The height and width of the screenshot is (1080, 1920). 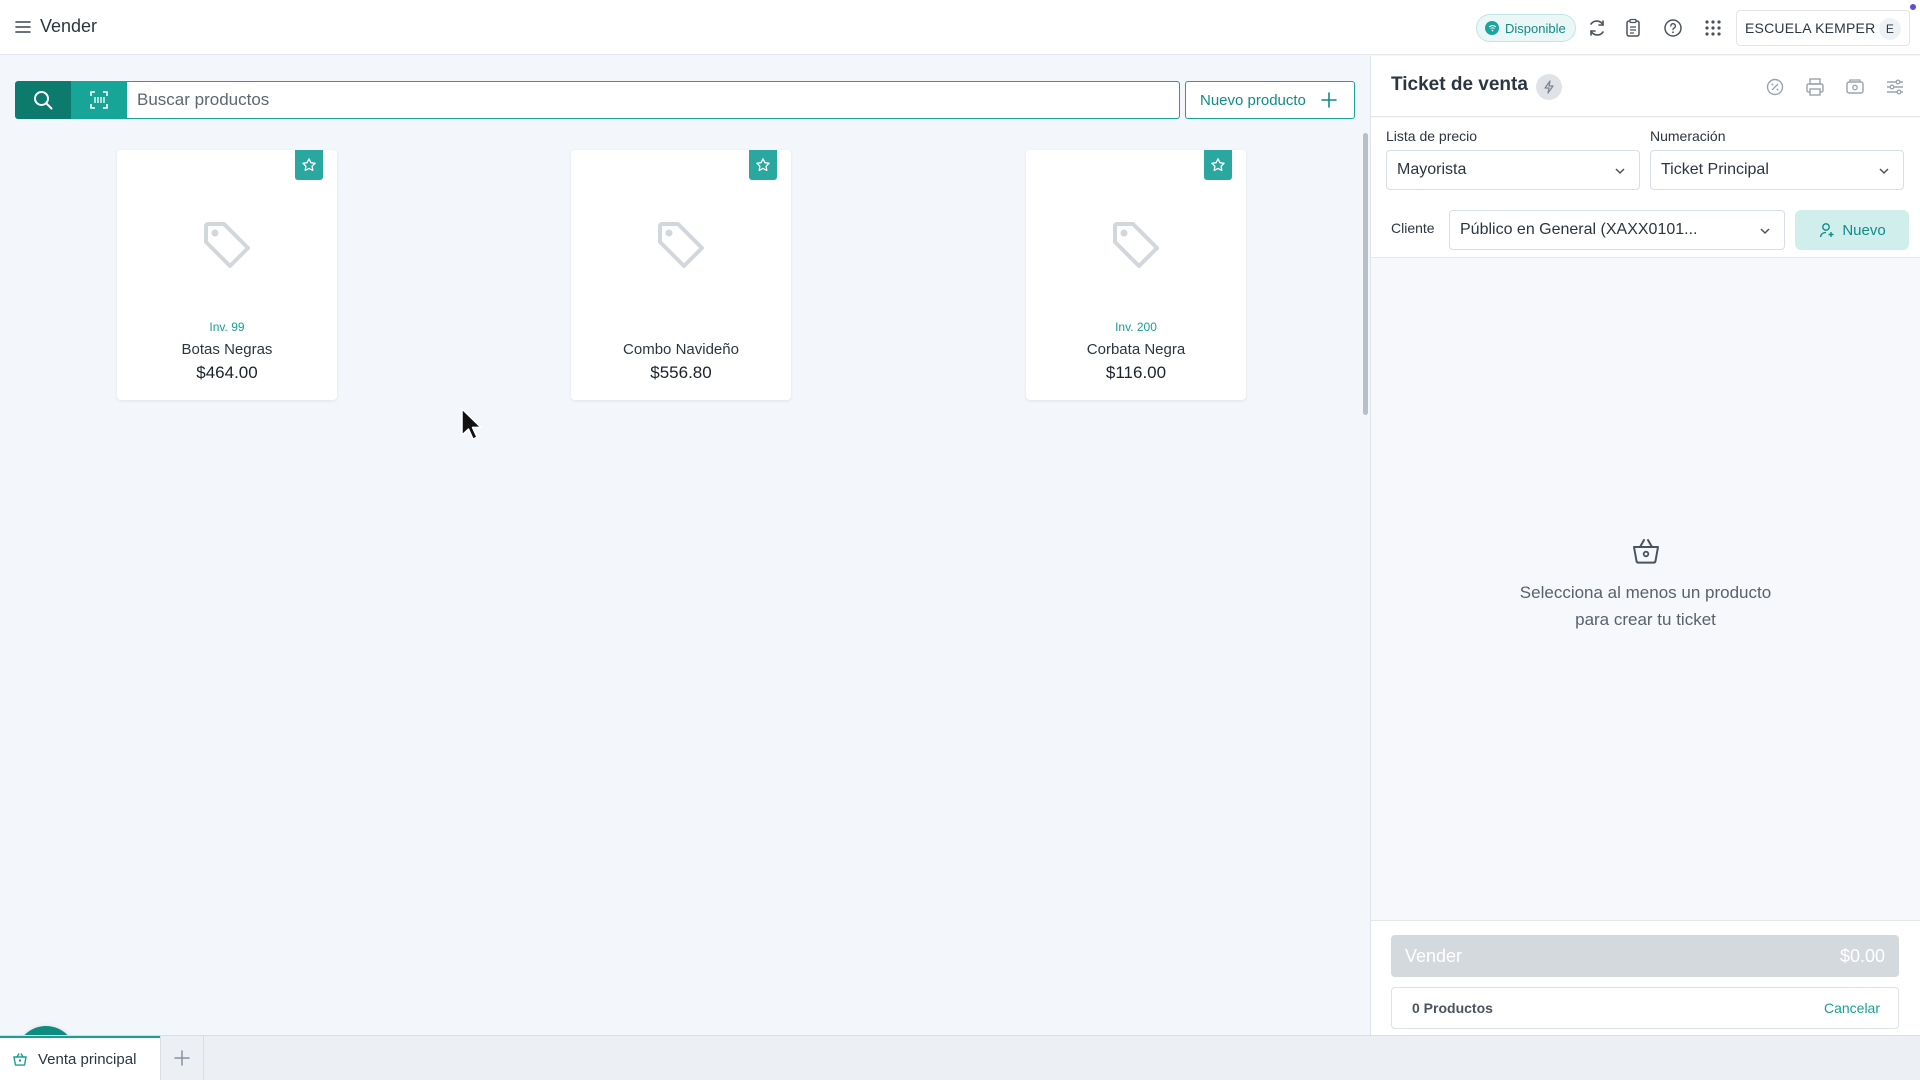 What do you see at coordinates (1452, 1008) in the screenshot?
I see `products-count: 0 Productos` at bounding box center [1452, 1008].